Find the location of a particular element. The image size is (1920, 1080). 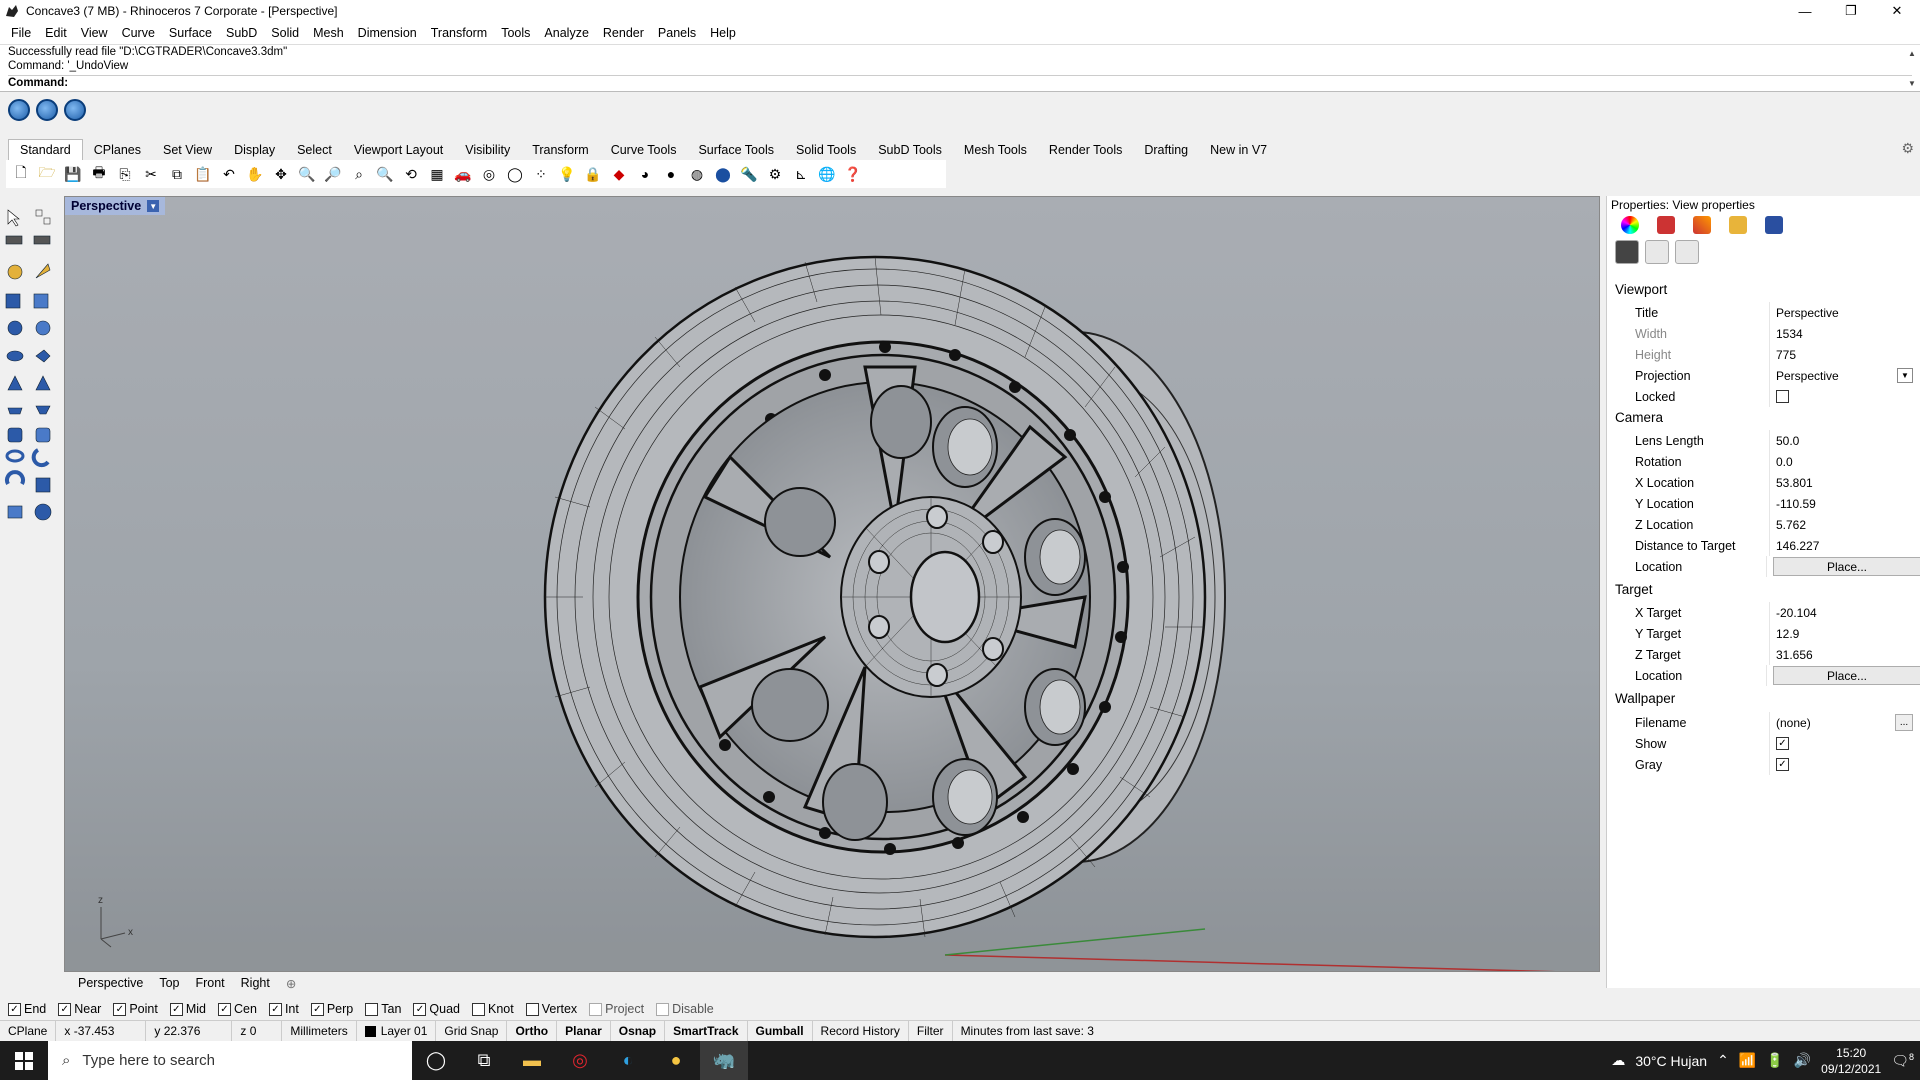

osnap-disable-checkbox is located at coordinates (663, 1009).